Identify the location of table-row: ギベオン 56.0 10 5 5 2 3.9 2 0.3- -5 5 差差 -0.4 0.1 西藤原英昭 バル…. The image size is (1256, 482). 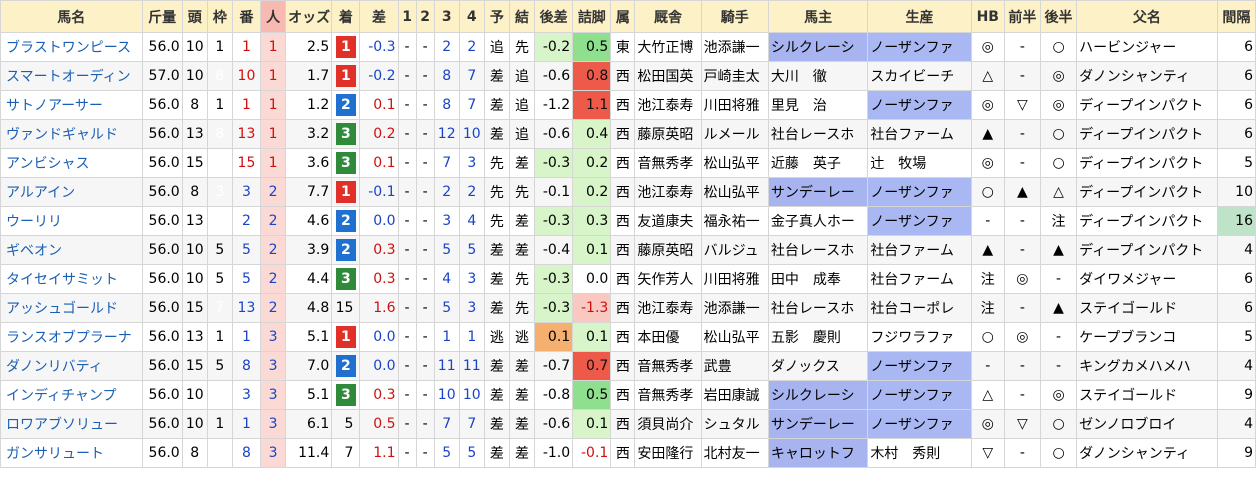
(628, 250).